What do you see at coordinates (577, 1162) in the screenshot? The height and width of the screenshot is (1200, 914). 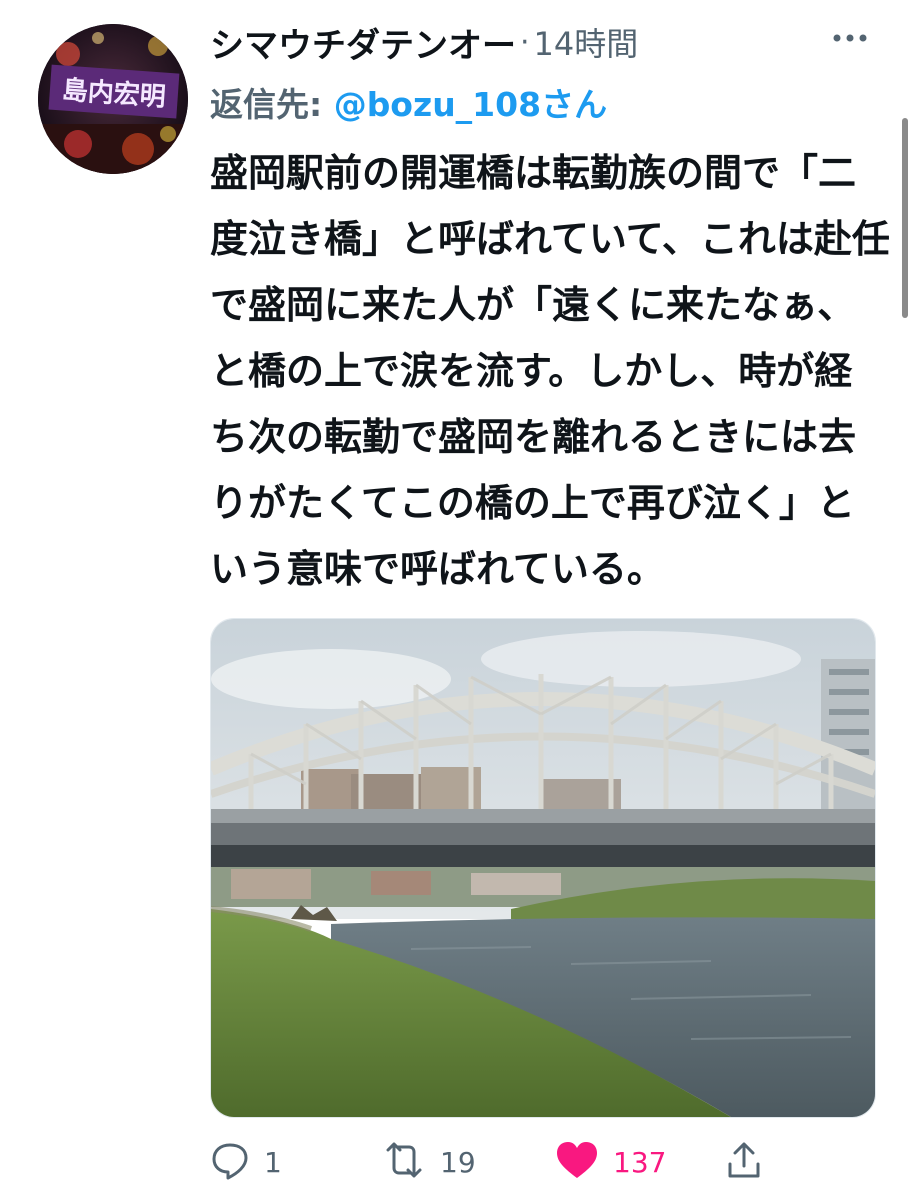 I see `heart-icon` at bounding box center [577, 1162].